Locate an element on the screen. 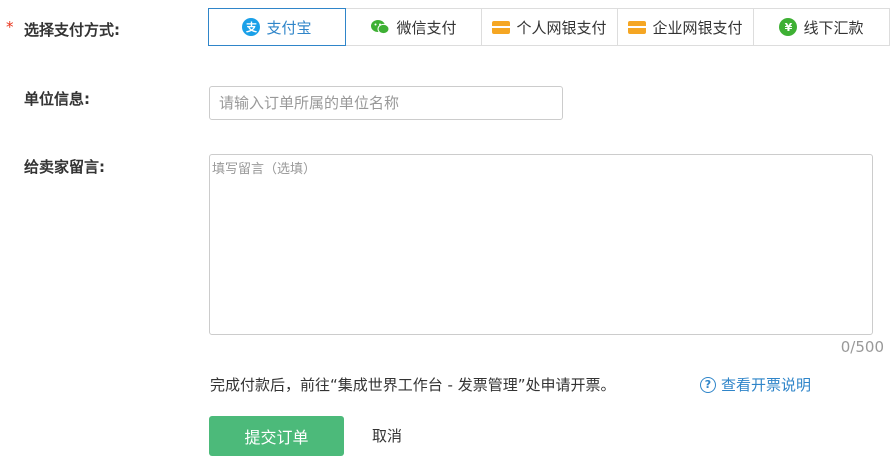  alipay-icon: 支 is located at coordinates (251, 27).